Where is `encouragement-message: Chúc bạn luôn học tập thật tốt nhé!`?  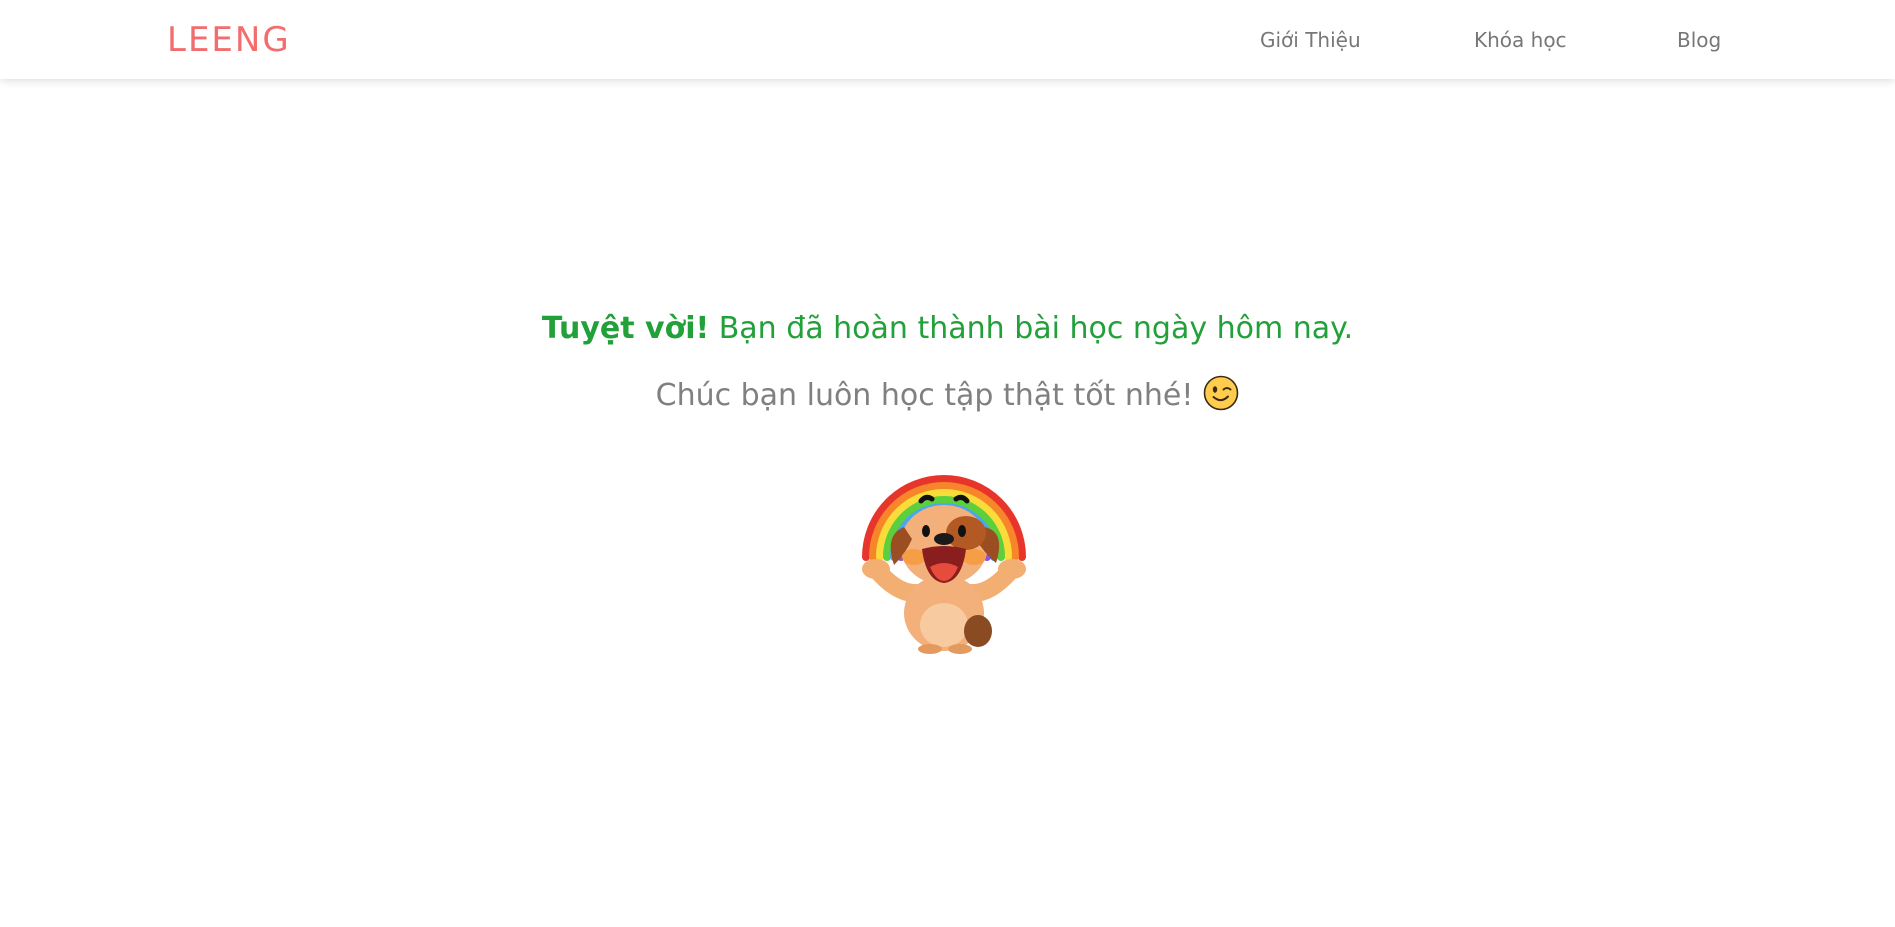 encouragement-message: Chúc bạn luôn học tập thật tốt nhé! is located at coordinates (947, 395).